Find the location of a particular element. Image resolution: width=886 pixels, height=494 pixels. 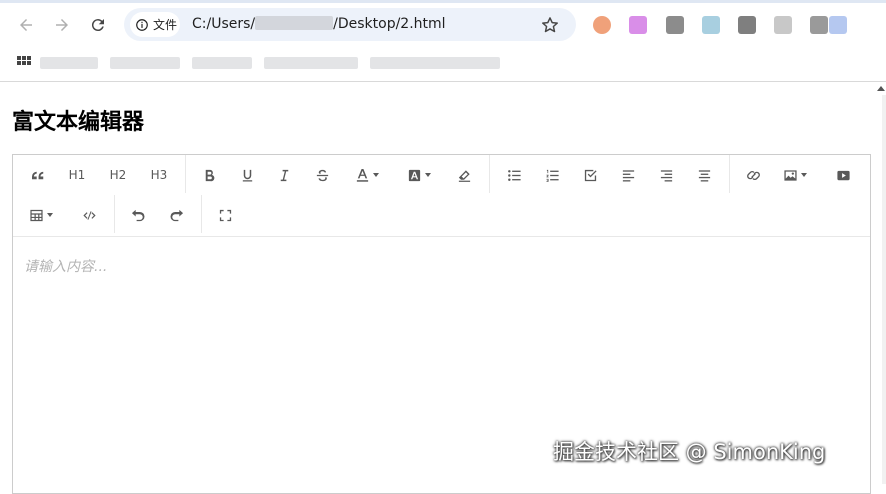

insert-table-button is located at coordinates (41, 215).